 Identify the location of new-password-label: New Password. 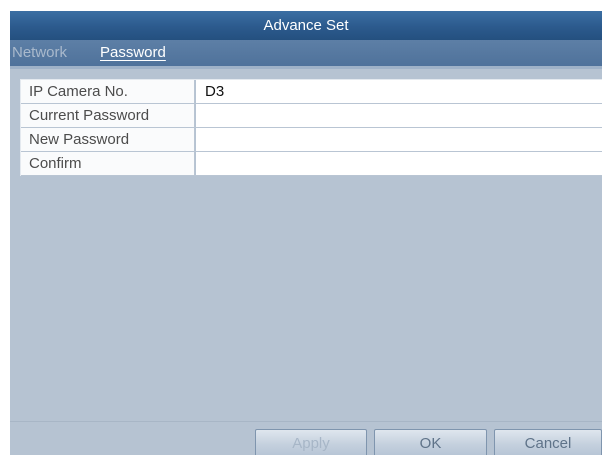
(108, 139).